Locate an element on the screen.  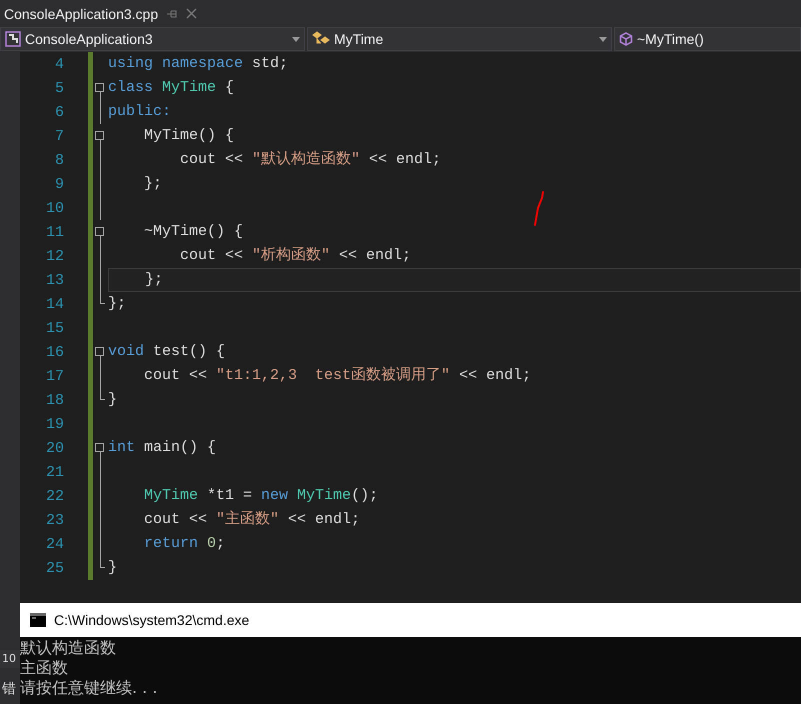
line-number: 12 is located at coordinates (55, 256).